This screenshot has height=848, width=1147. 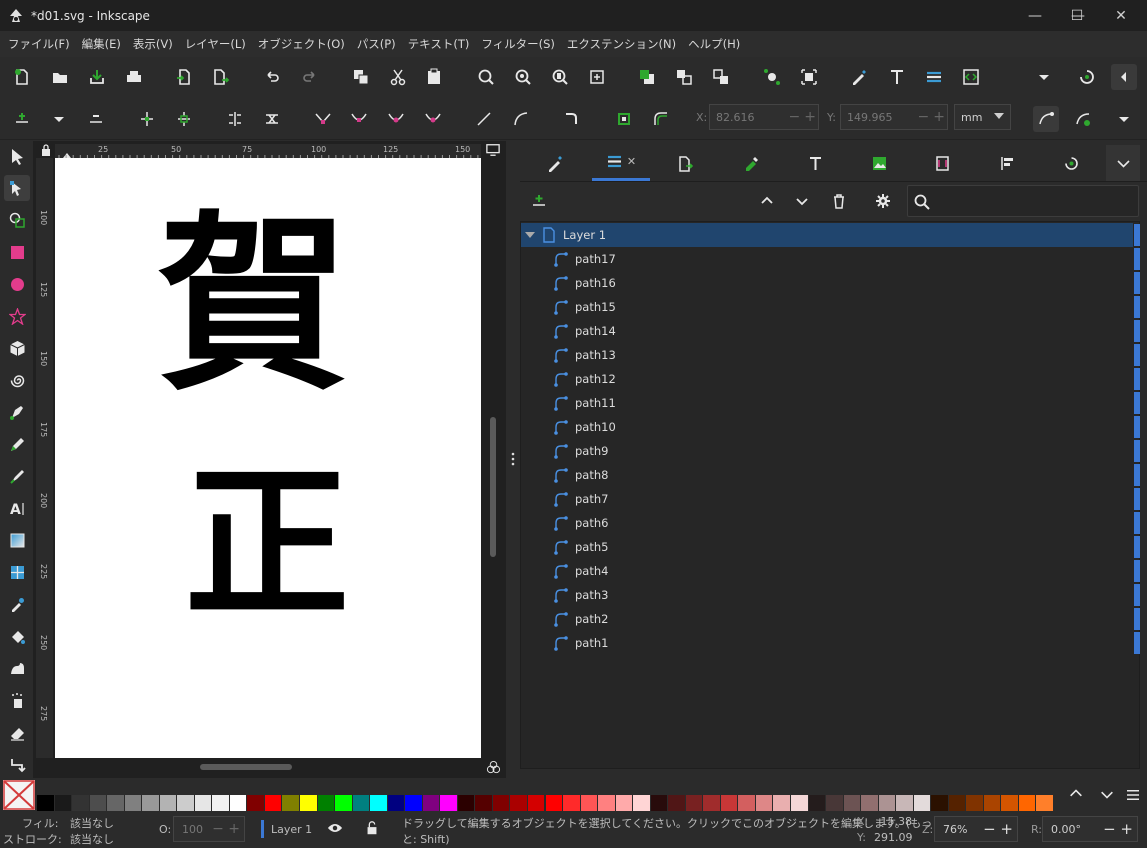 I want to click on delete-icon, so click(x=839, y=201).